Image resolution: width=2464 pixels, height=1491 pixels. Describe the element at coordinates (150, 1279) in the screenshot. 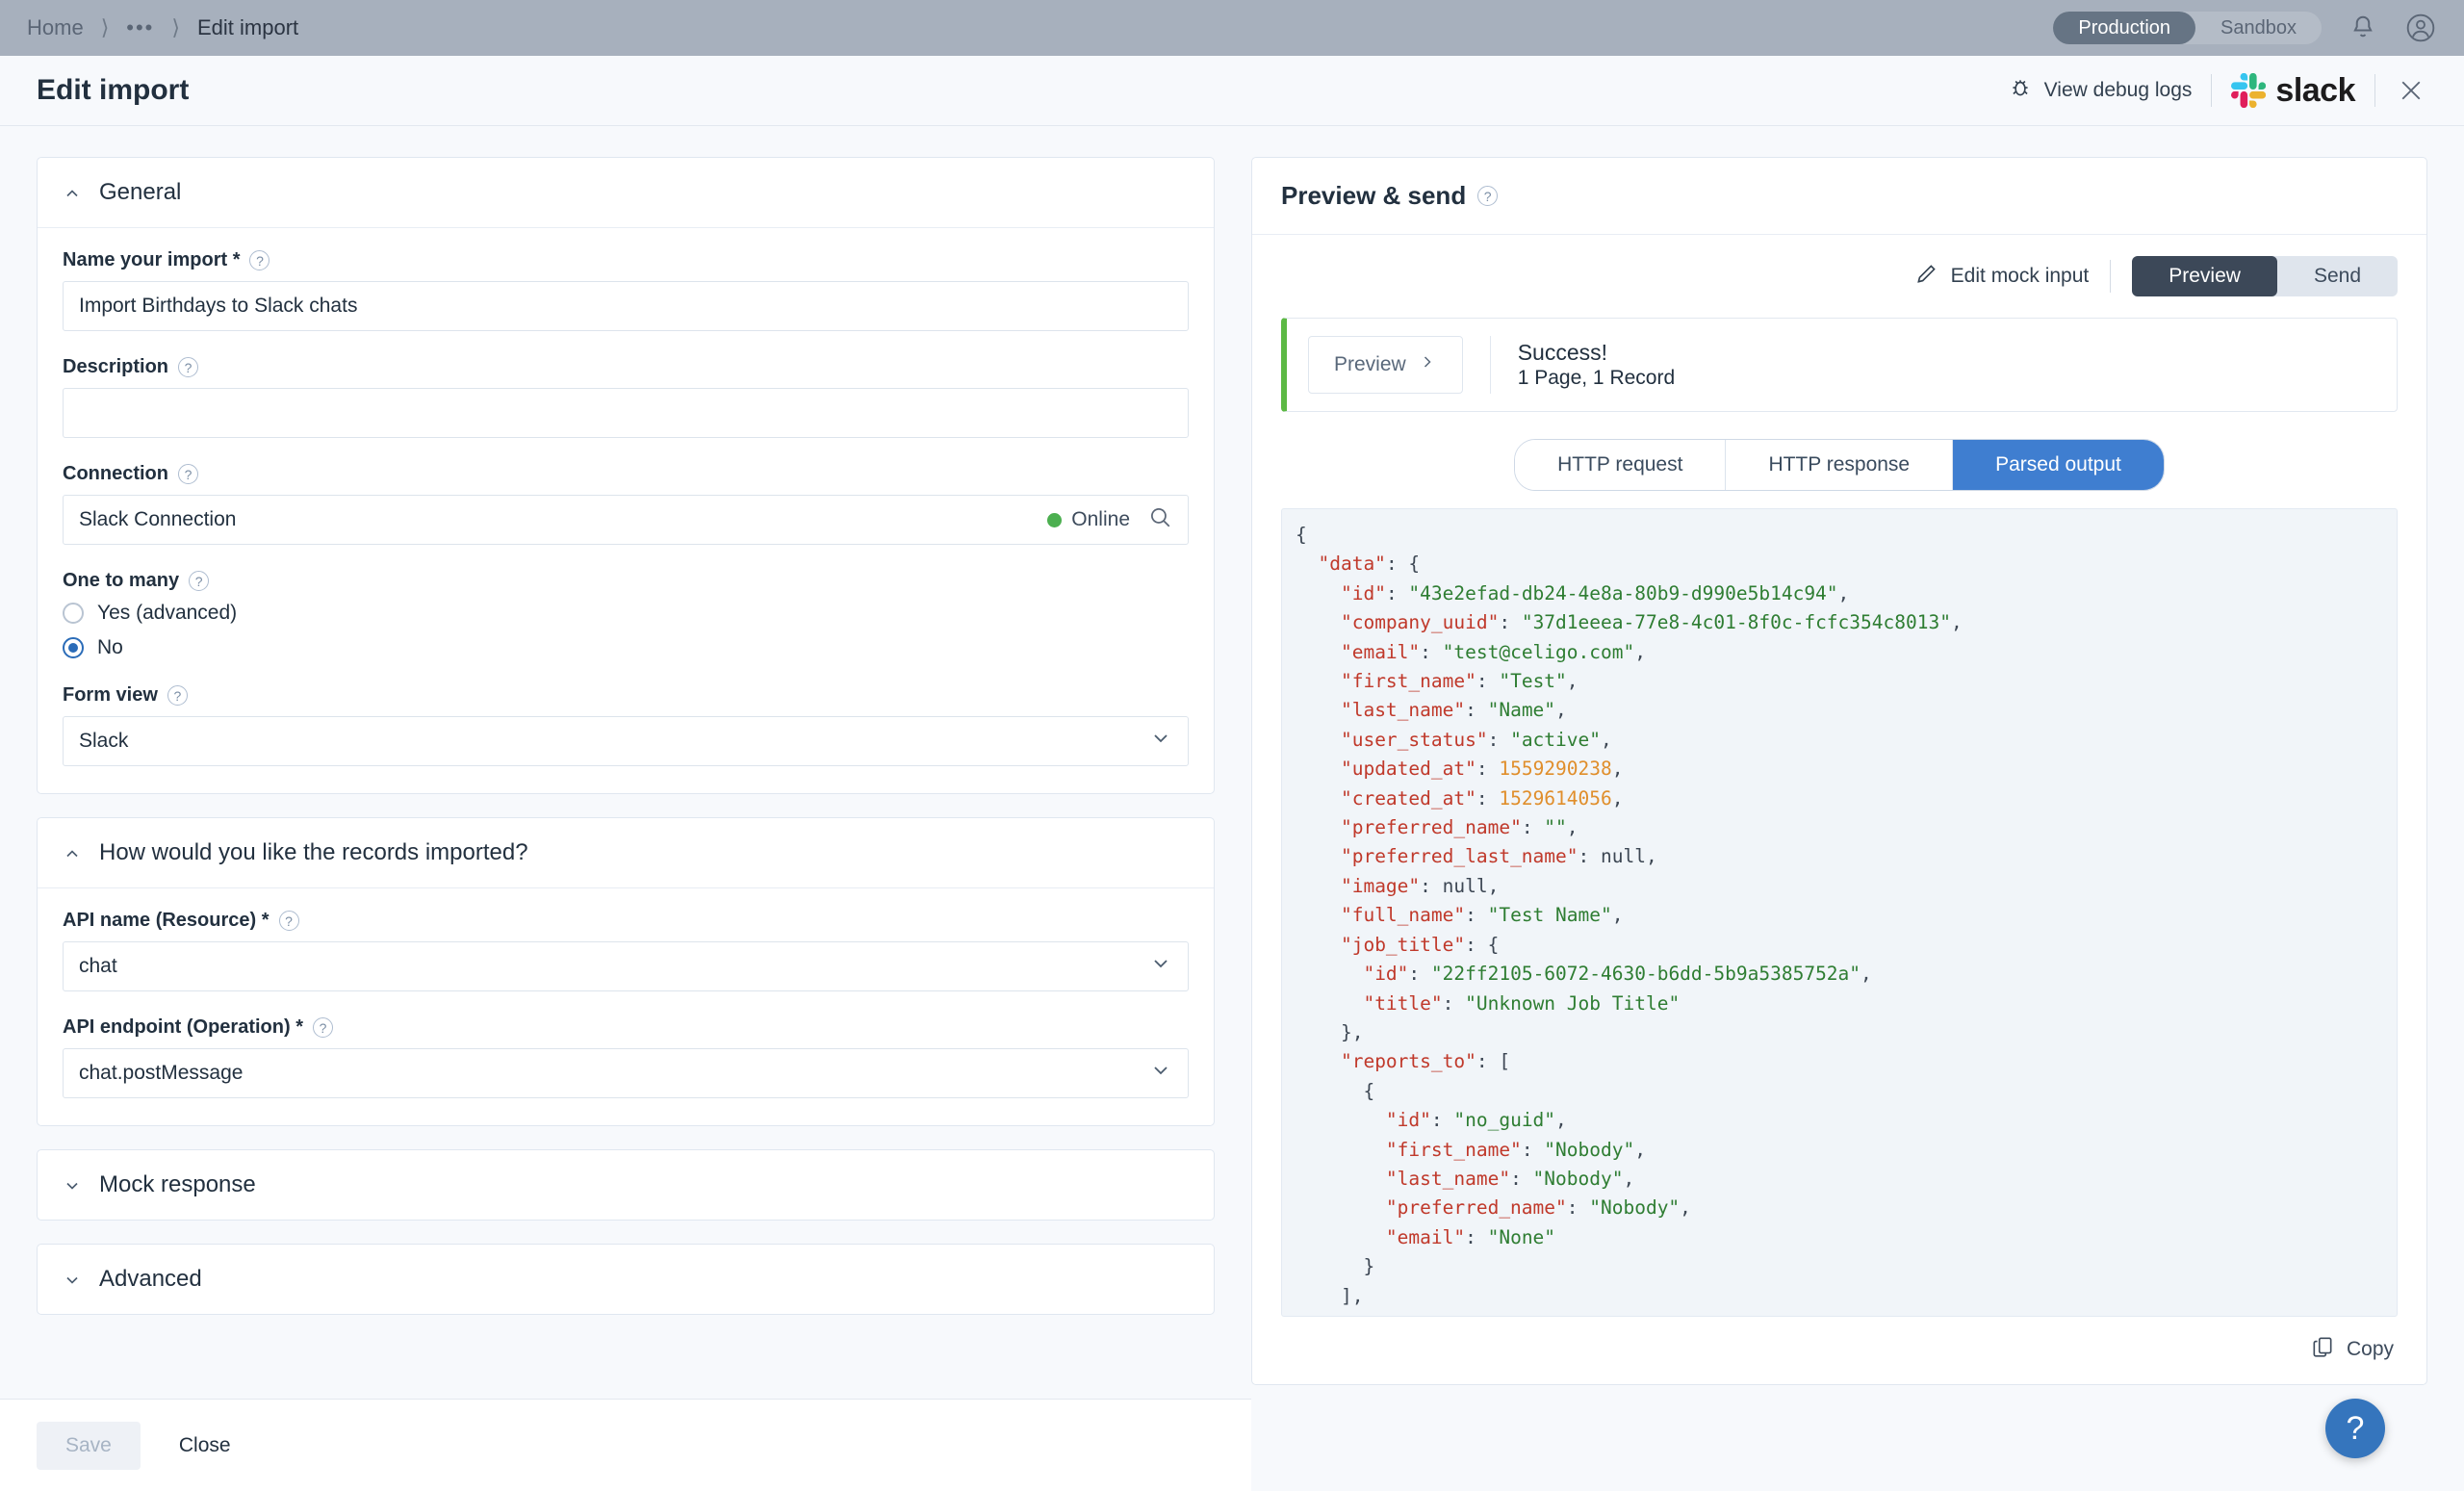

I see `advanced-section-title: Advanced` at that location.